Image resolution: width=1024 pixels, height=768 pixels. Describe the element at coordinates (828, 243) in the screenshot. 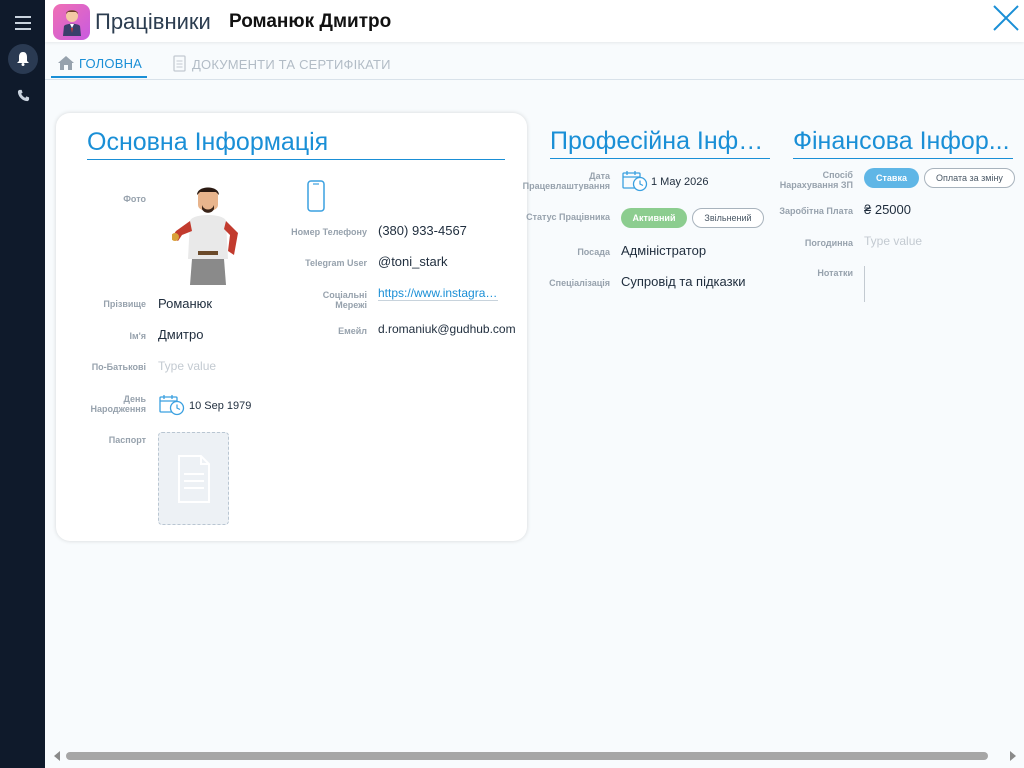

I see `hourly-label: Погодинна` at that location.